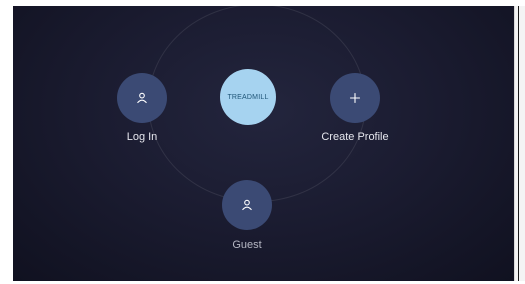 The height and width of the screenshot is (284, 525). I want to click on guest-label: Guest, so click(247, 245).